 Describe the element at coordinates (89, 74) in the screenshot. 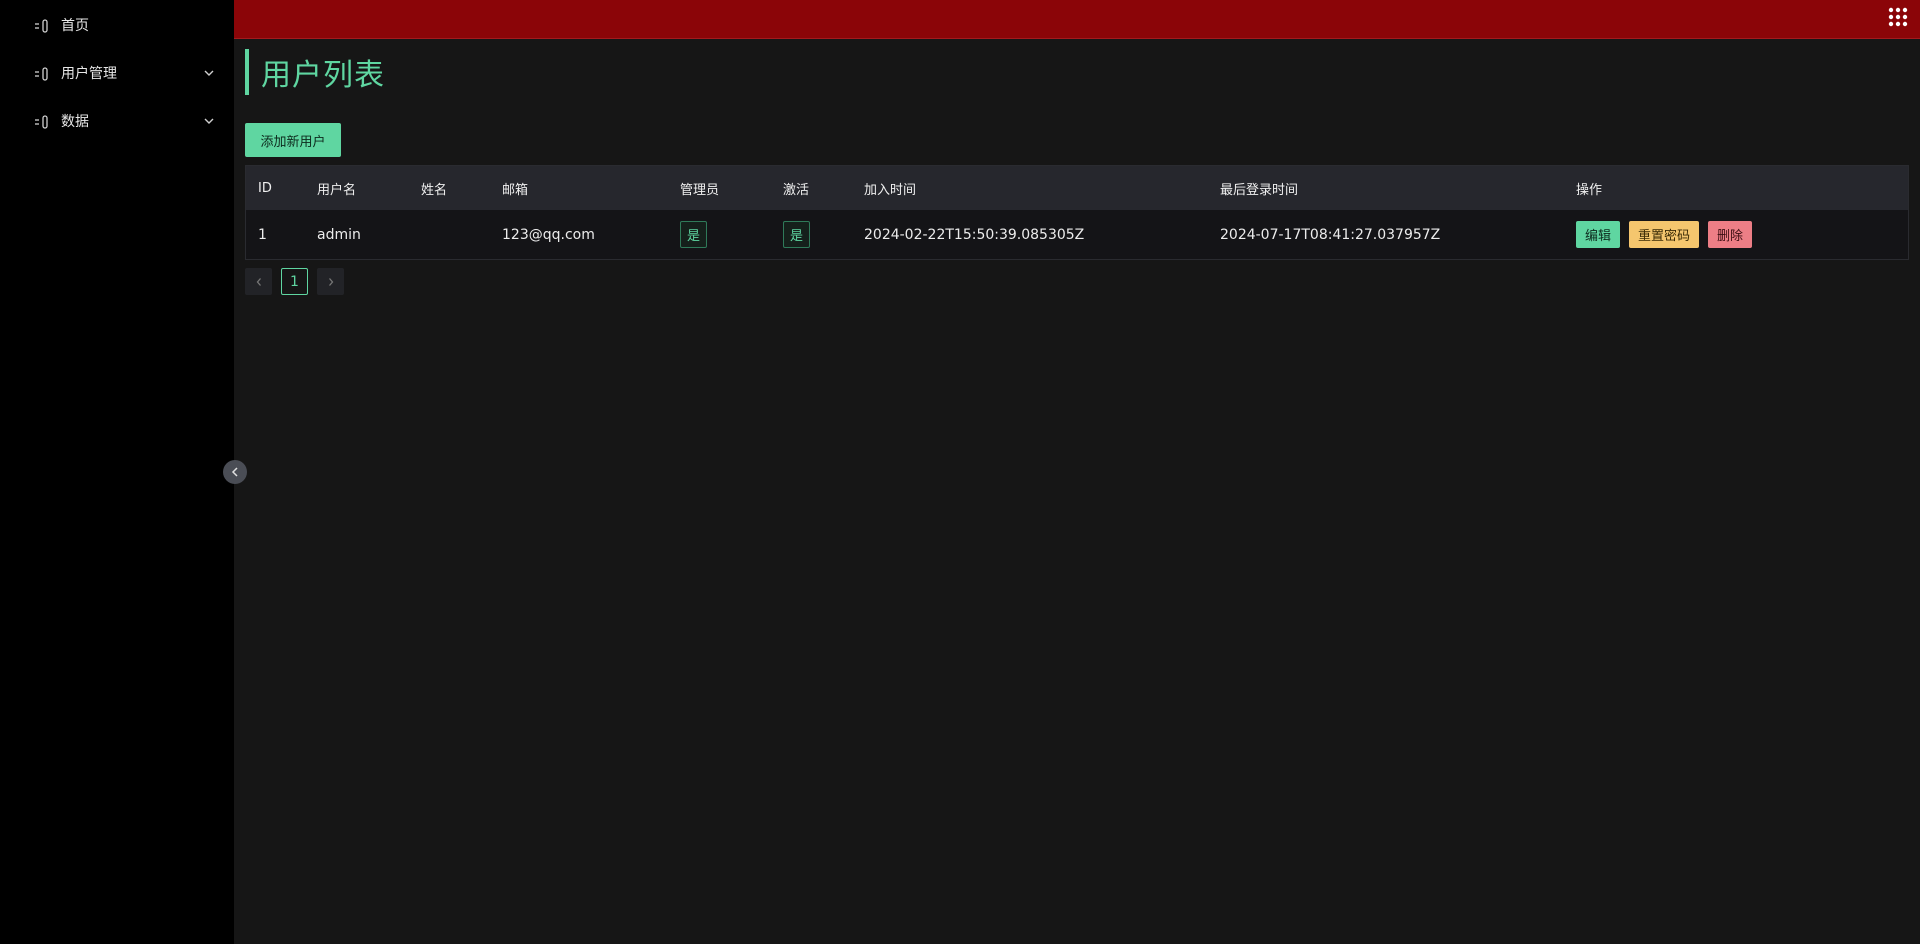

I see `sidebar-item-label: 用户管理` at that location.